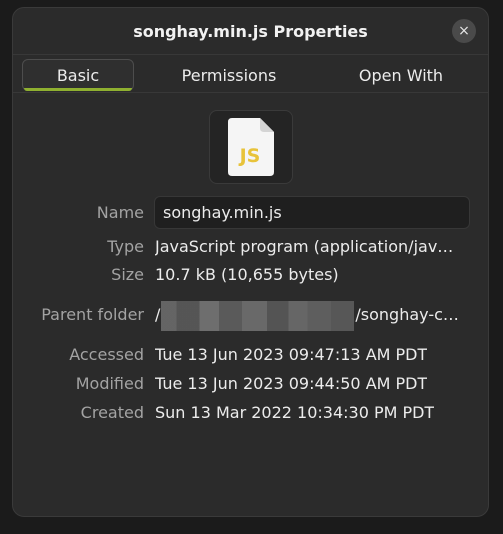  Describe the element at coordinates (249, 156) in the screenshot. I see `js-icon-label: JS` at that location.